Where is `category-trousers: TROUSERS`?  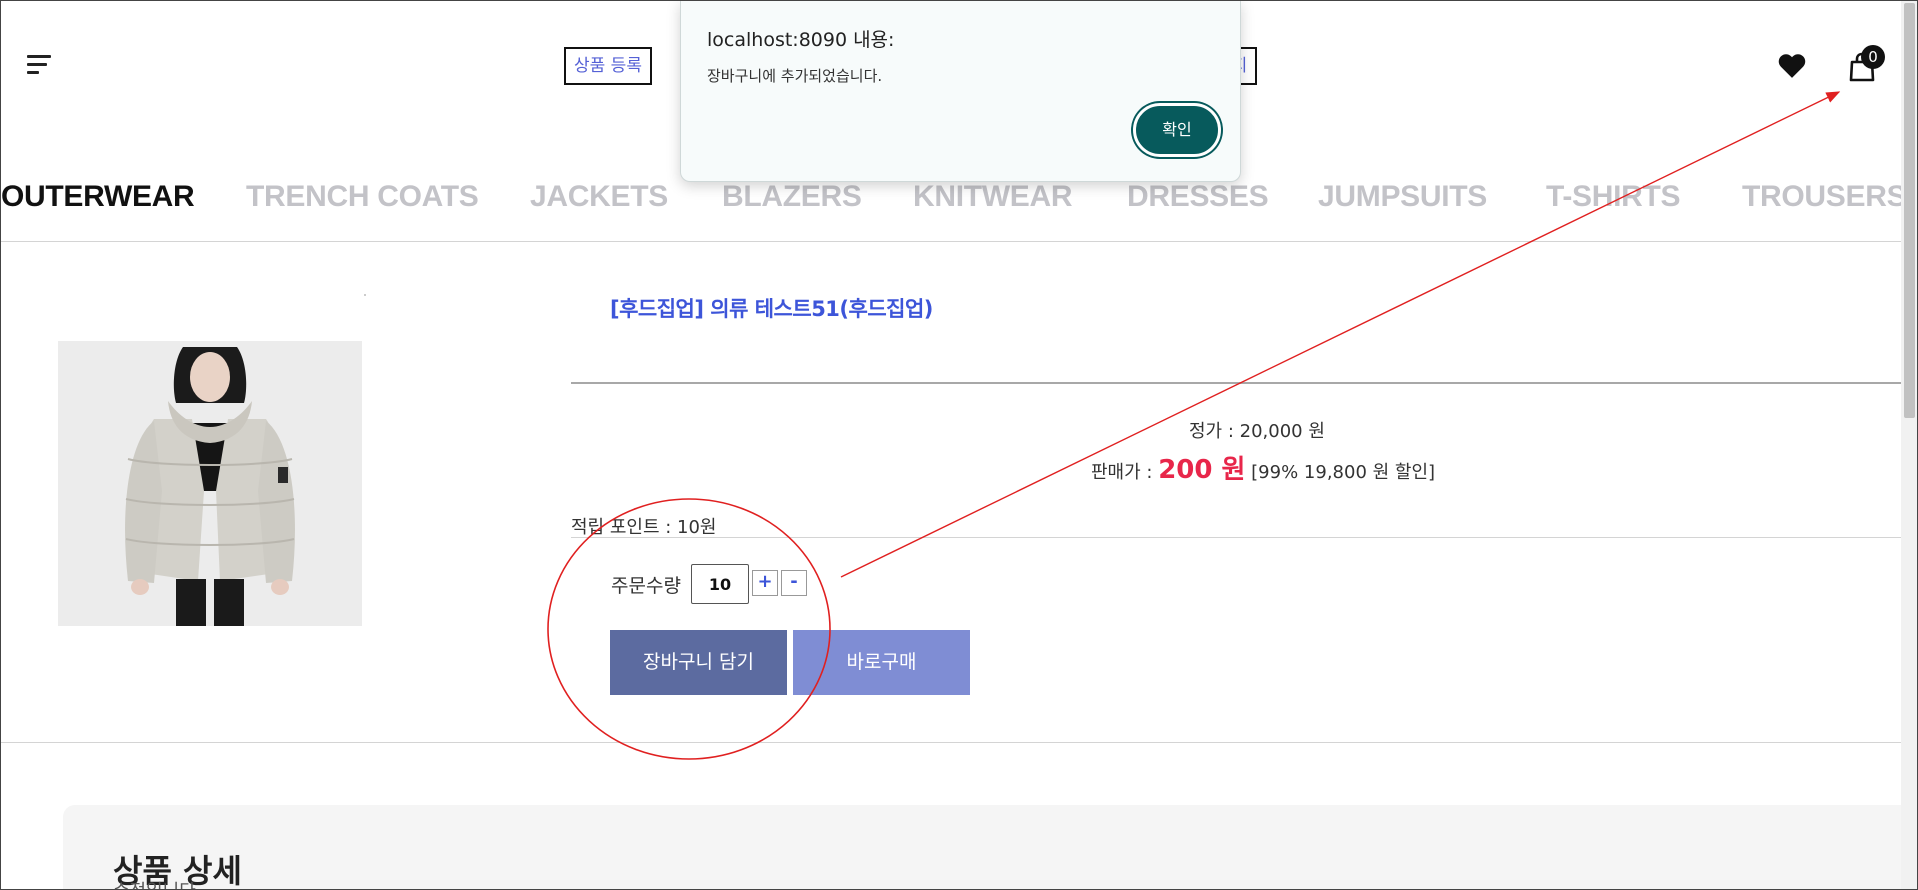 category-trousers: TROUSERS is located at coordinates (1824, 197).